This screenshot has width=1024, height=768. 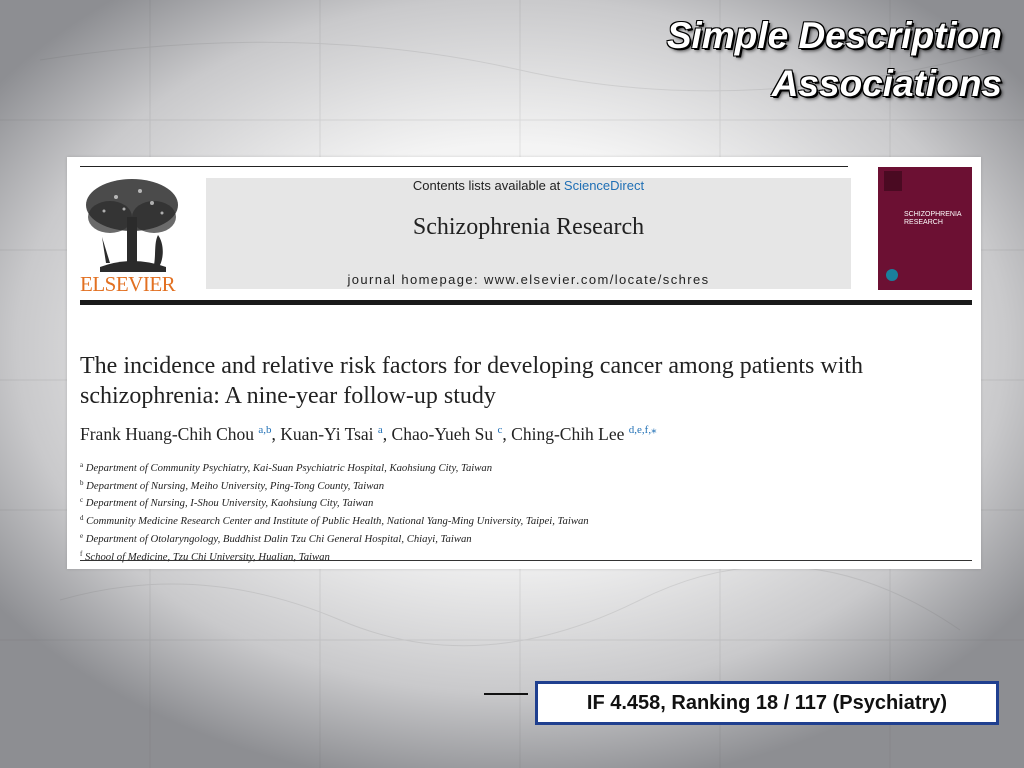 I want to click on impact-factor-text: IF 4.458, Ranking 18 / 117 (Psychiatry), so click(x=767, y=702).